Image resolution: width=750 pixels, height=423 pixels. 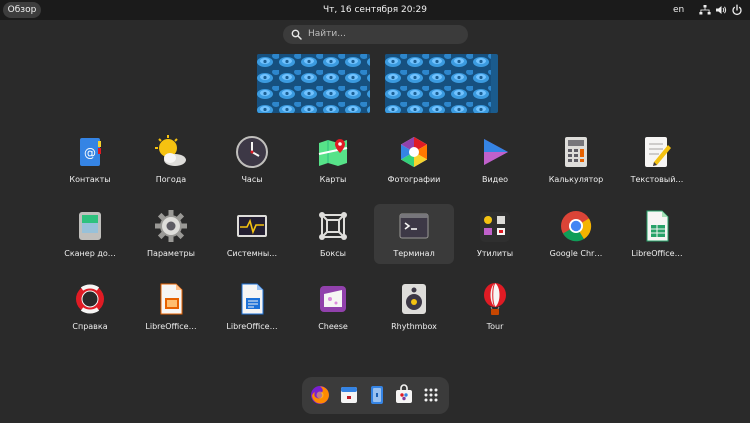 I want to click on app-label: Фотографии, so click(x=414, y=179).